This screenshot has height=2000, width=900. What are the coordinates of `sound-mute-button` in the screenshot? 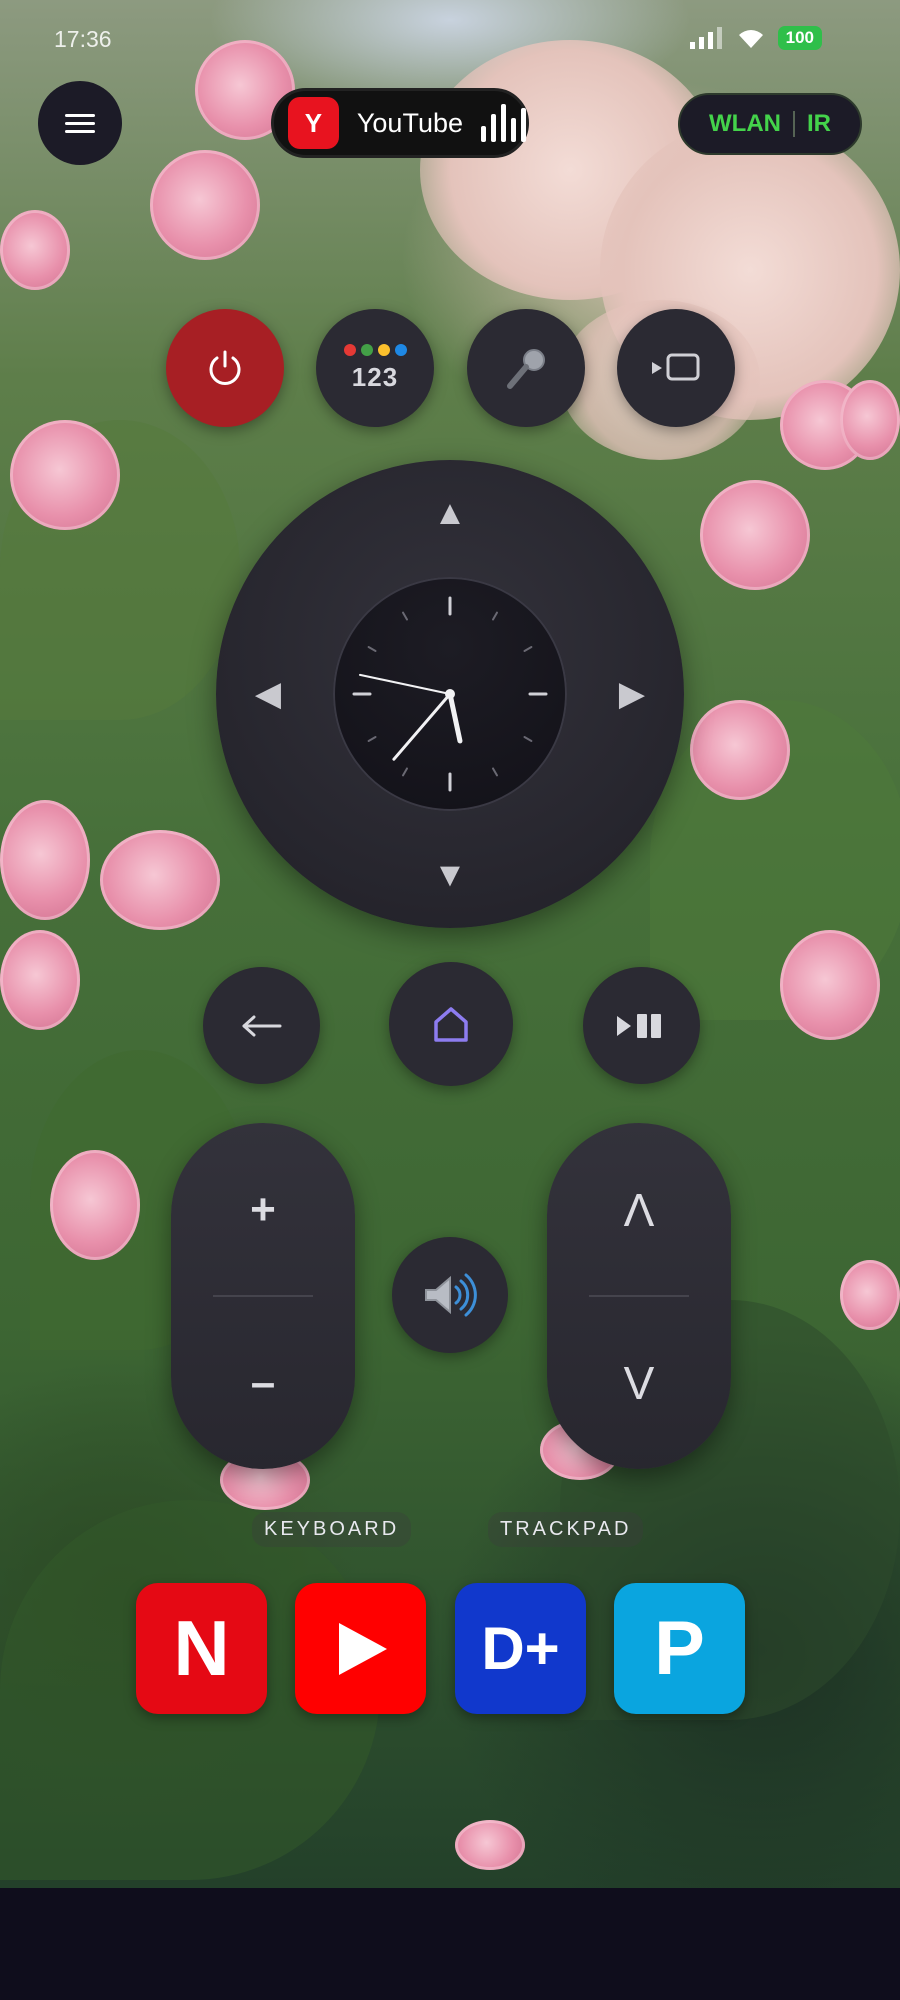 It's located at (450, 1295).